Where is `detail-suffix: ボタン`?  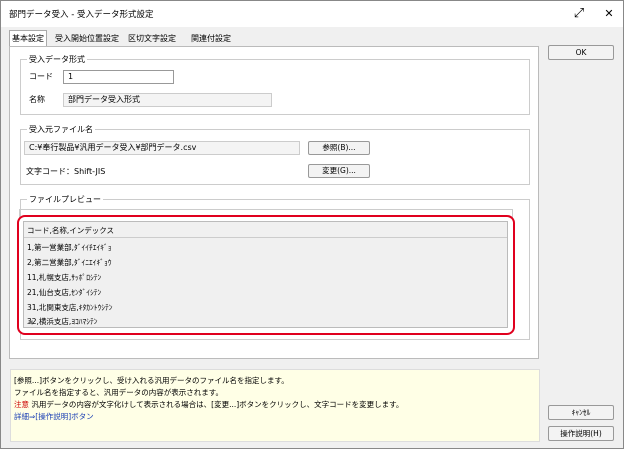
detail-suffix: ボタン is located at coordinates (82, 416).